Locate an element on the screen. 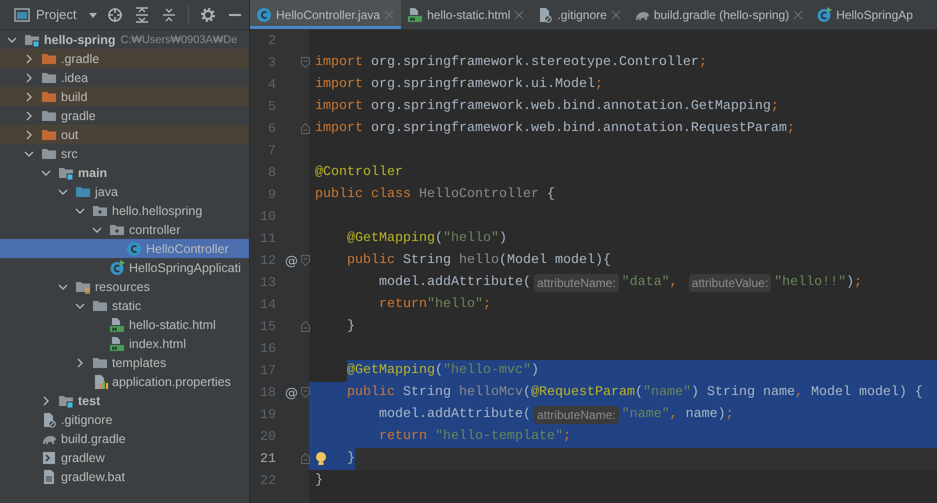 The height and width of the screenshot is (503, 937). tree-item: build is located at coordinates (124, 96).